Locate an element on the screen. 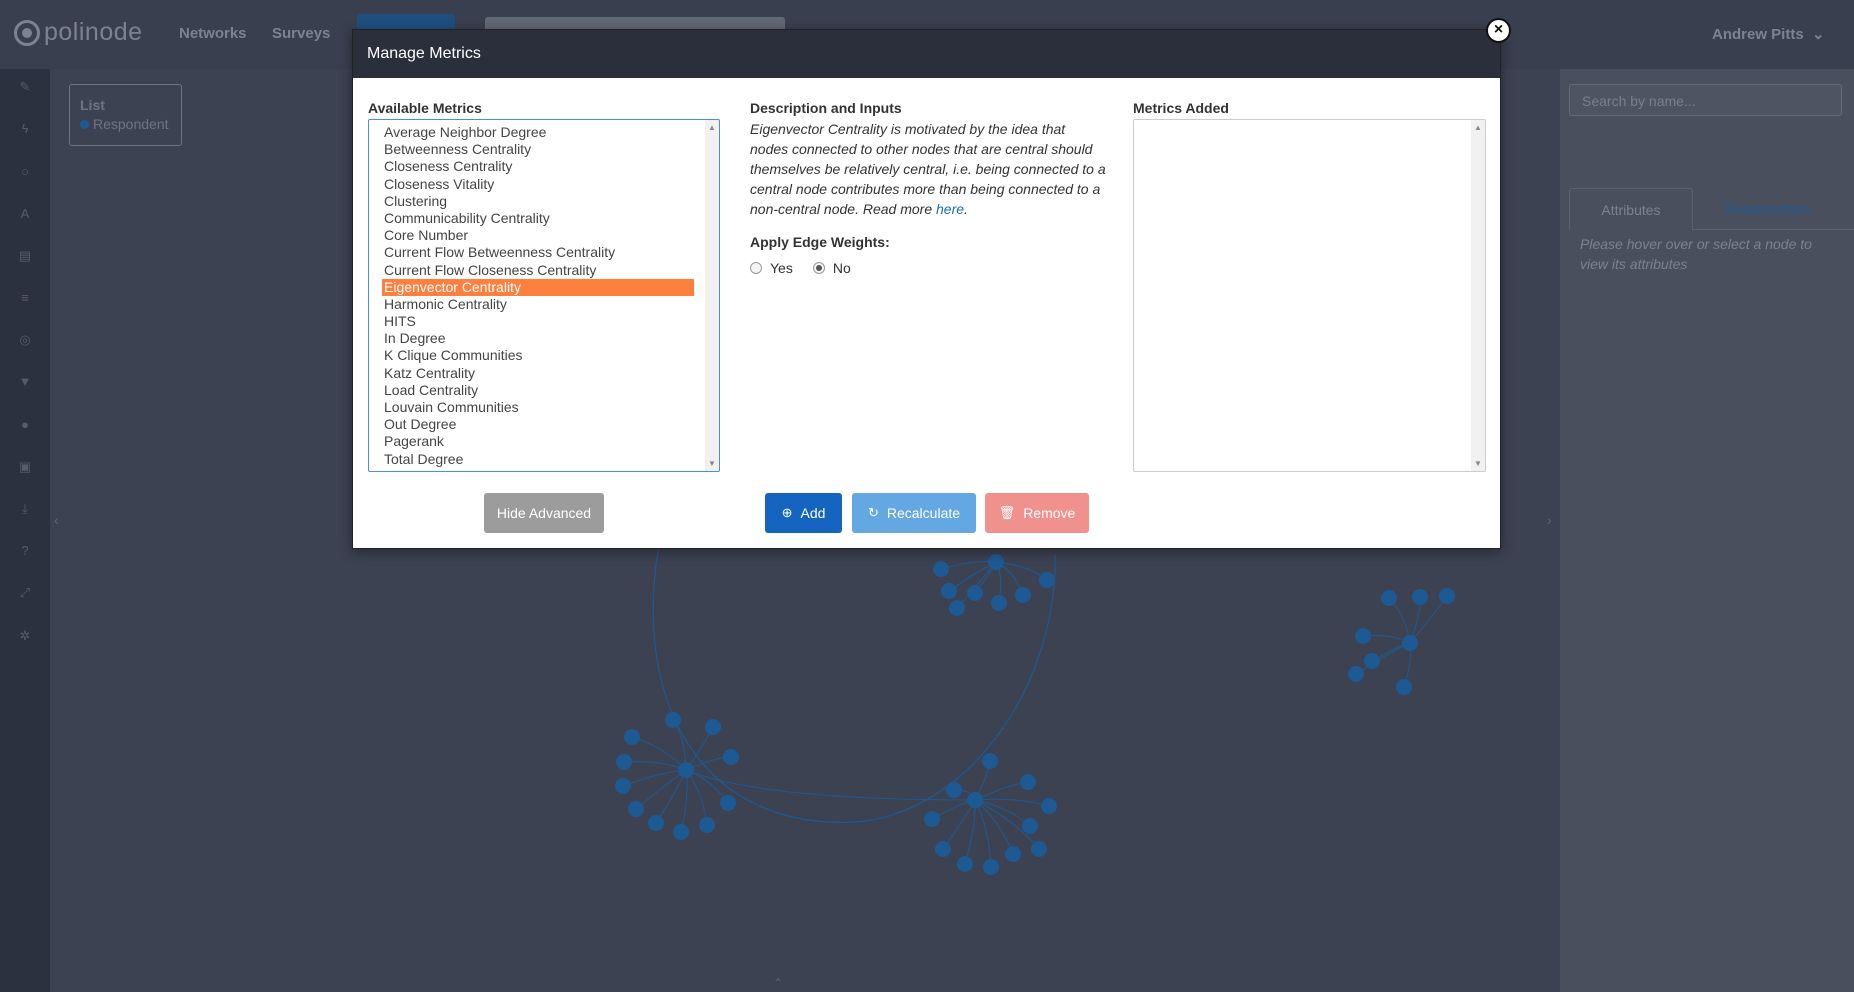 The height and width of the screenshot is (992, 1854). metric-option: Eigenvector Centrality is located at coordinates (538, 287).